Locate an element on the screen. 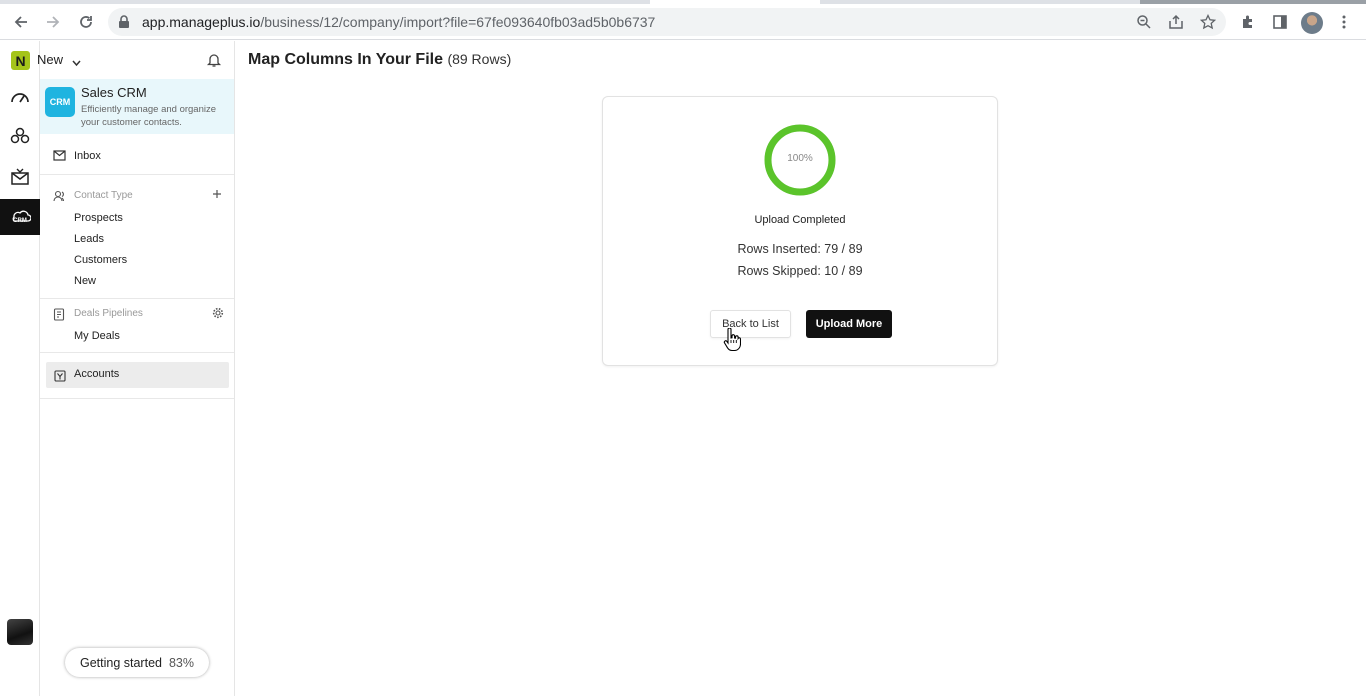 The height and width of the screenshot is (696, 1366). rows-inserted: Rows Inserted: 79 / 89 is located at coordinates (800, 249).